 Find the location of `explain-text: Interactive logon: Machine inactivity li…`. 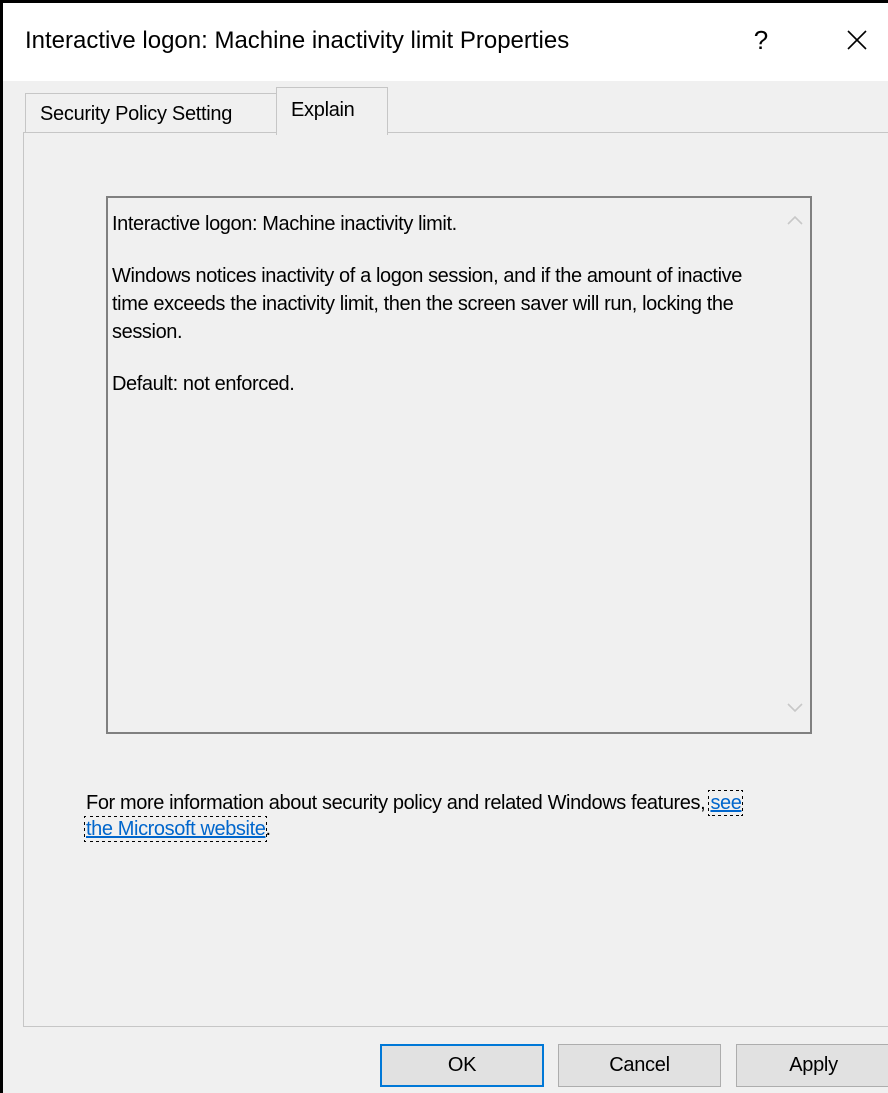

explain-text: Interactive logon: Machine inactivity li… is located at coordinates (442, 316).